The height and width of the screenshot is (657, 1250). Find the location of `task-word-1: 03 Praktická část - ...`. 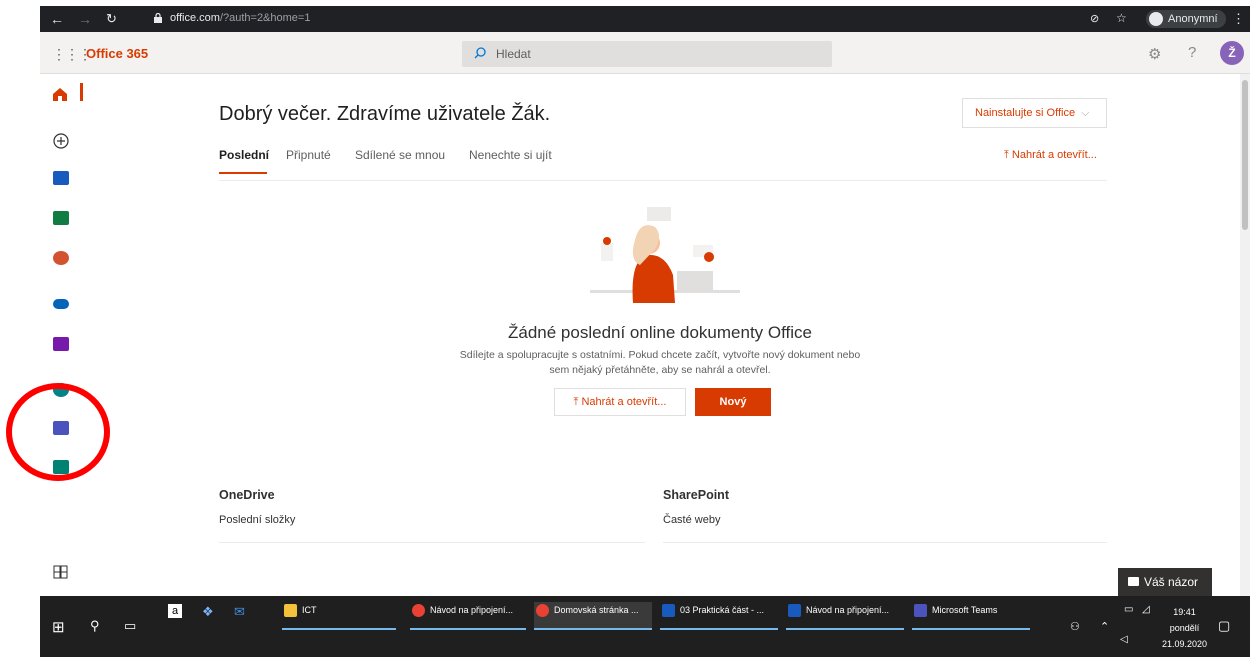

task-word-1: 03 Praktická část - ... is located at coordinates (719, 616).